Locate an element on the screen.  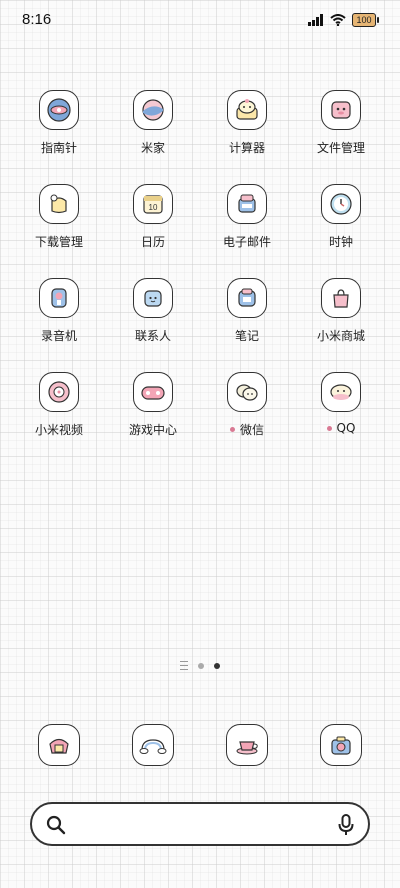
app-label: 微信 is located at coordinates (246, 429).